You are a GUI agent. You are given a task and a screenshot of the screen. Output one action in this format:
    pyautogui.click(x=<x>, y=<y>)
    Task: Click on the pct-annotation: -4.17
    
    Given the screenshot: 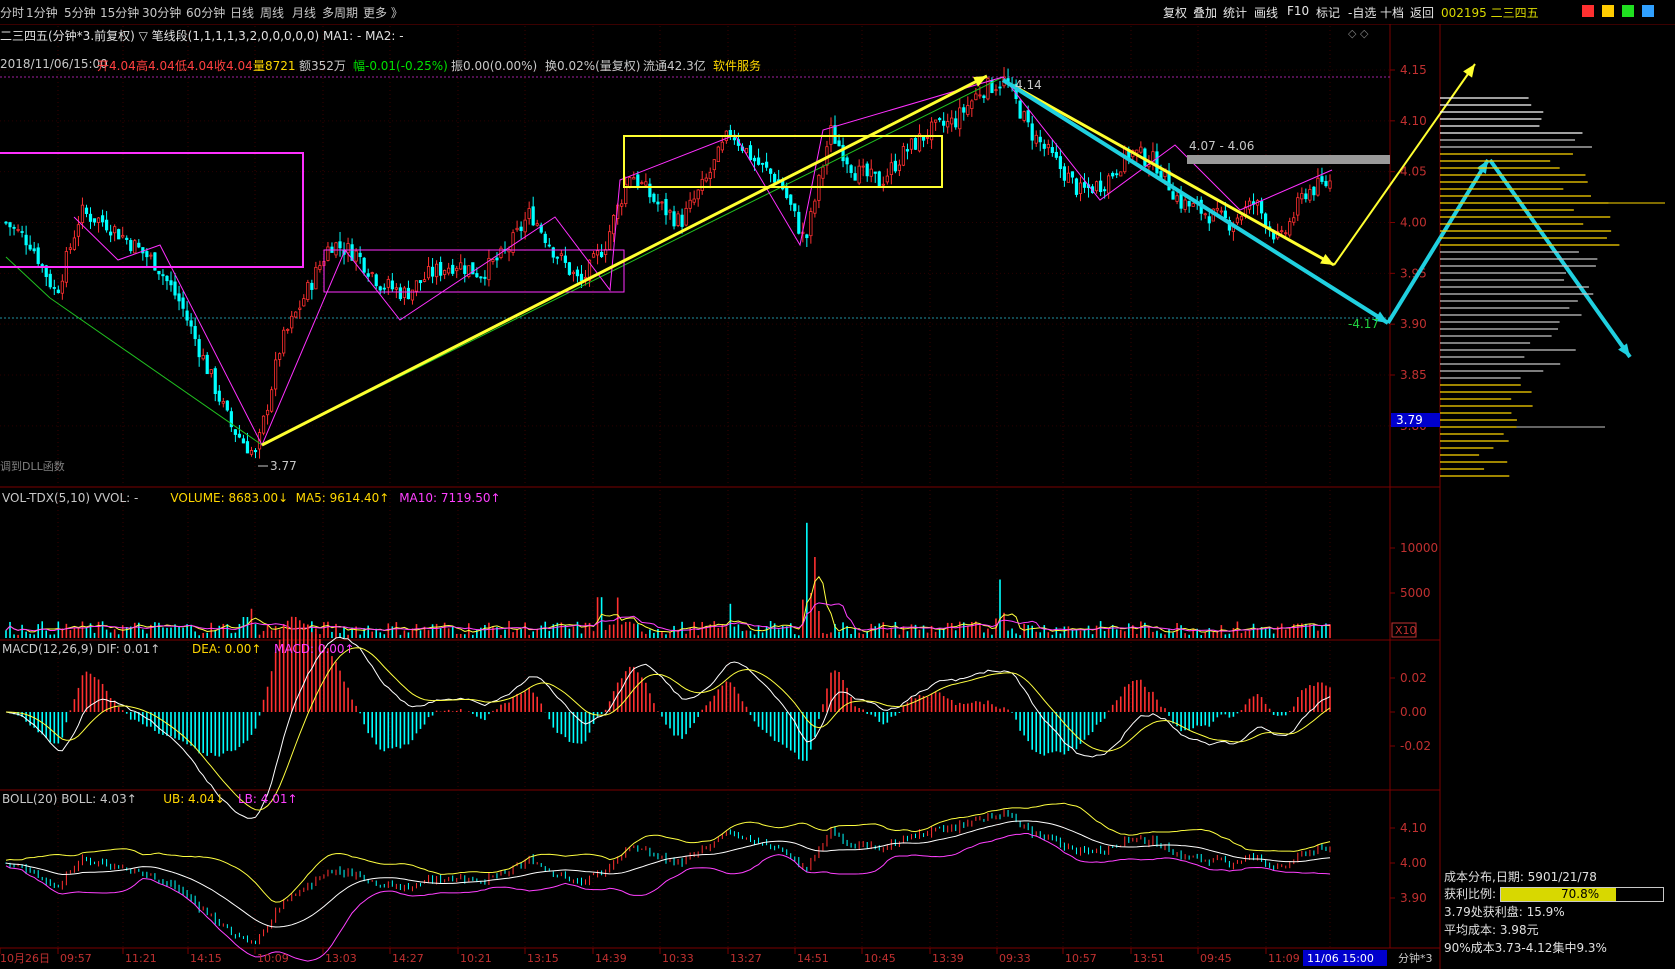 What is the action you would take?
    pyautogui.click(x=1363, y=324)
    